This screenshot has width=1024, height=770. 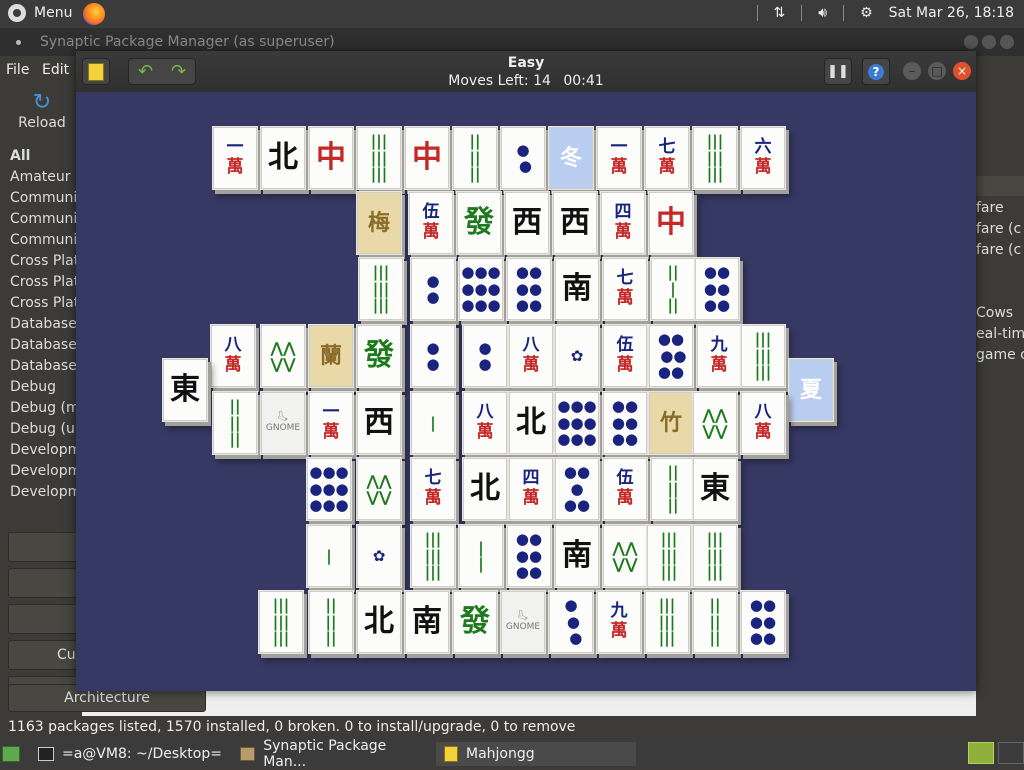 I want to click on category-item: Debug, so click(x=33, y=389).